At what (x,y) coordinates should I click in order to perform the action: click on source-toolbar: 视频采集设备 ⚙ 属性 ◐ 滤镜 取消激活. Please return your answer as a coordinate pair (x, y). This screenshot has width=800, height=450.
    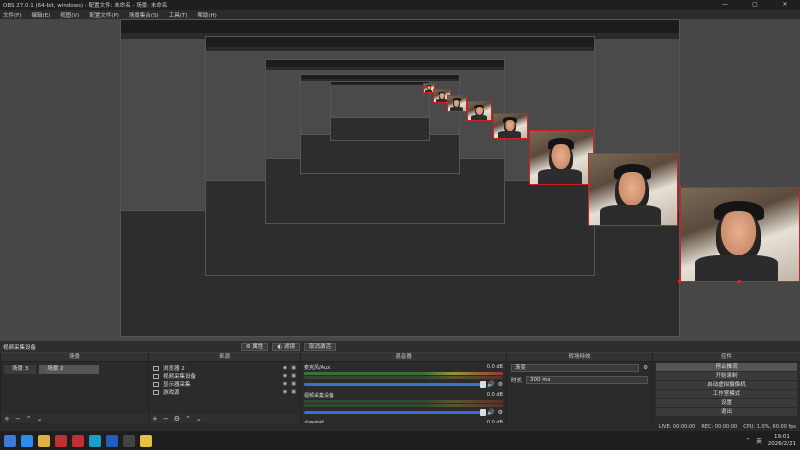
    Looking at the image, I should click on (400, 346).